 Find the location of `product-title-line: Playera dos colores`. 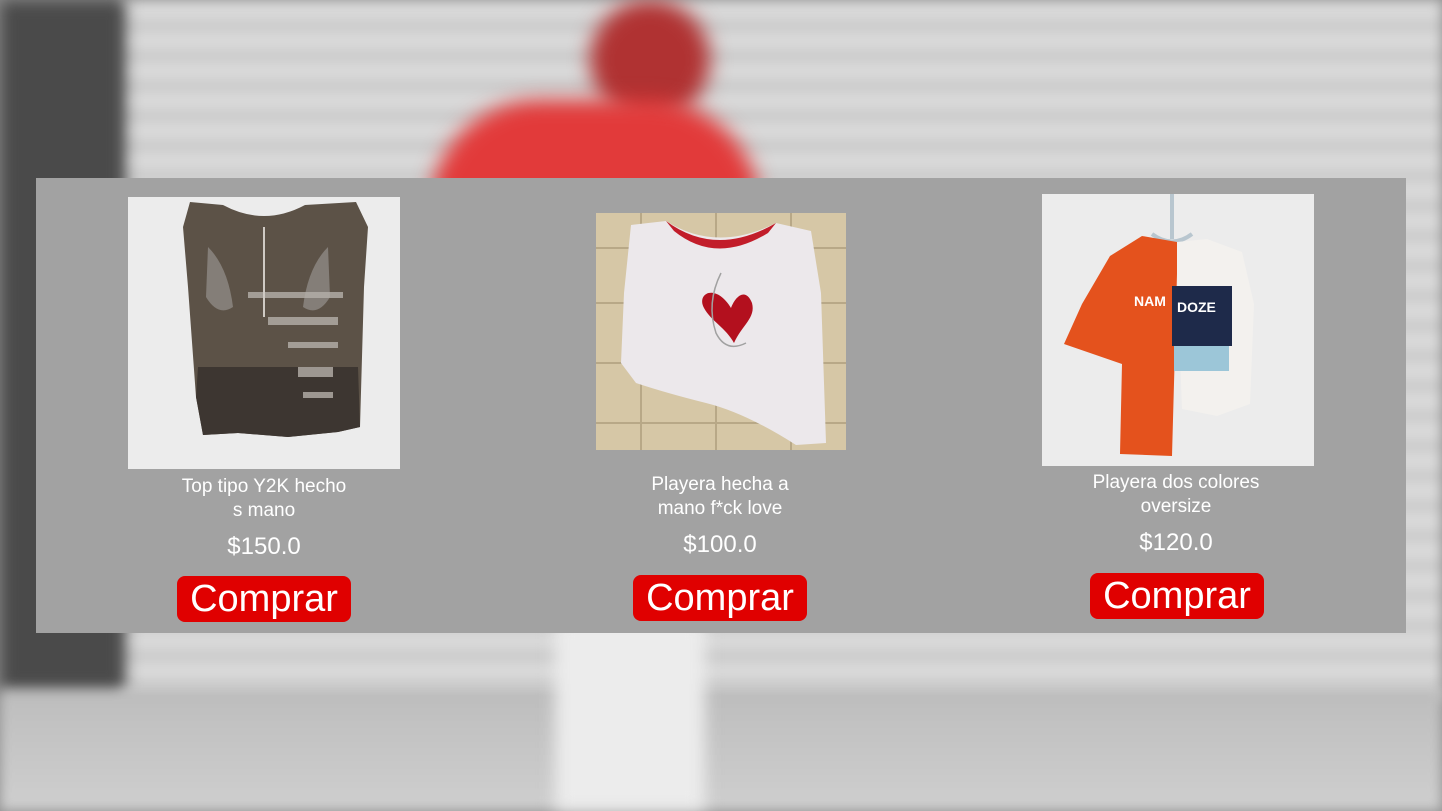

product-title-line: Playera dos colores is located at coordinates (1176, 482).